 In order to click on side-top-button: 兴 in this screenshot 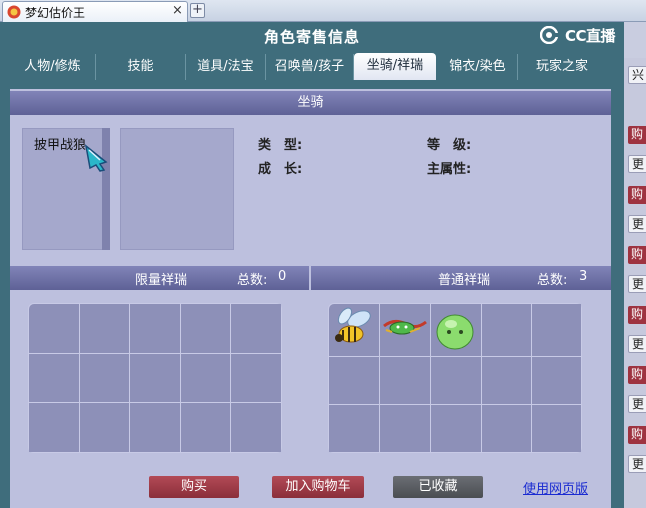, I will do `click(637, 75)`.